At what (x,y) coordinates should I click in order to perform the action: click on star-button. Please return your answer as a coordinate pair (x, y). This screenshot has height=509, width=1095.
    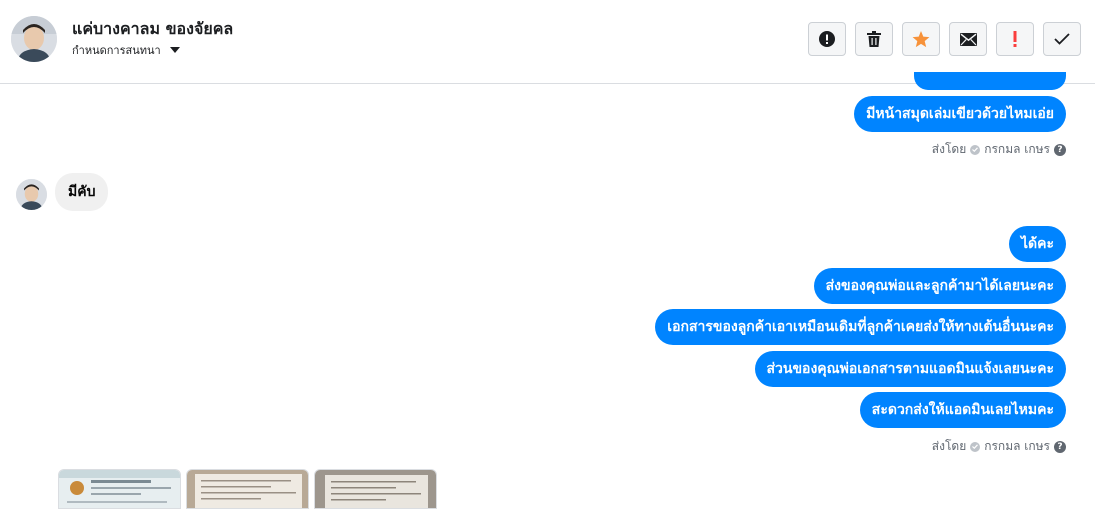
    Looking at the image, I should click on (921, 39).